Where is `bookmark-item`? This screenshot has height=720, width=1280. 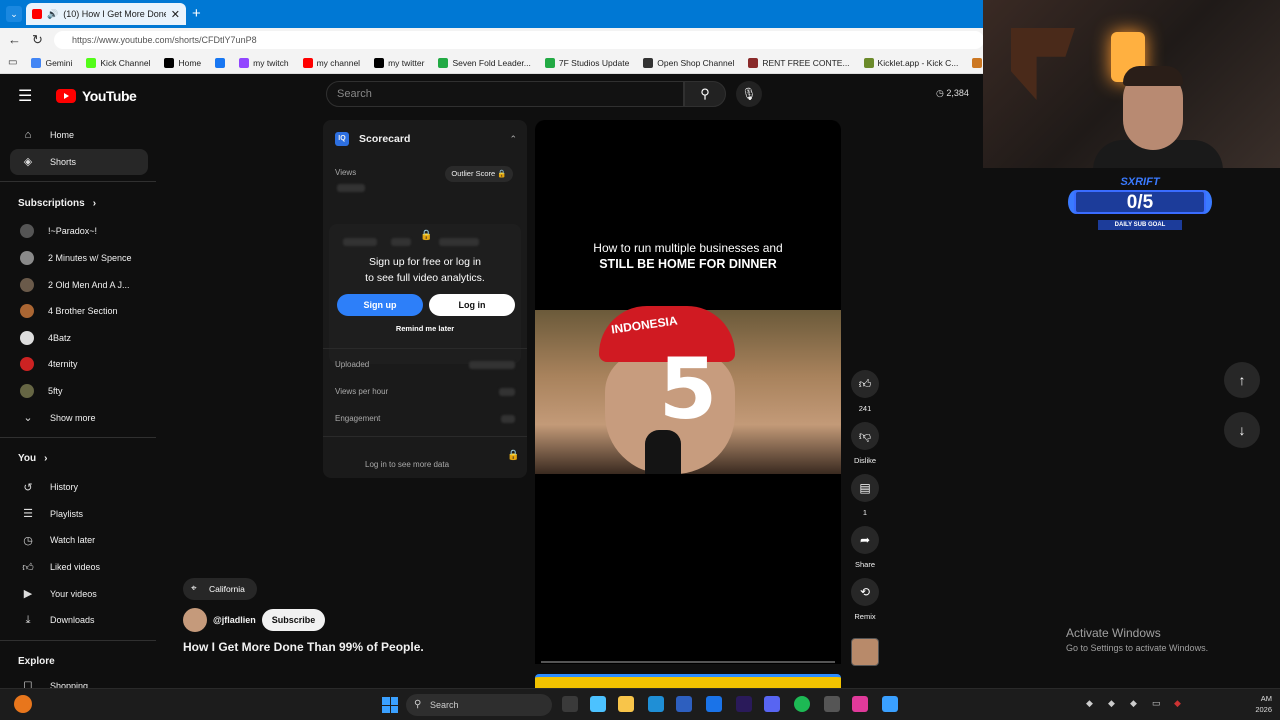 bookmark-item is located at coordinates (220, 62).